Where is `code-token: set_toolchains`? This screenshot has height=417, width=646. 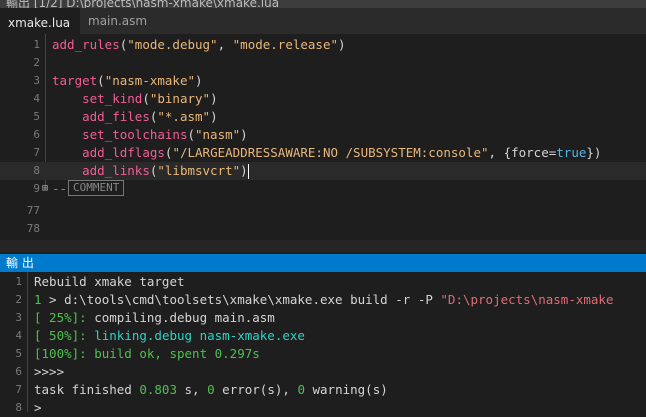 code-token: set_toolchains is located at coordinates (135, 134).